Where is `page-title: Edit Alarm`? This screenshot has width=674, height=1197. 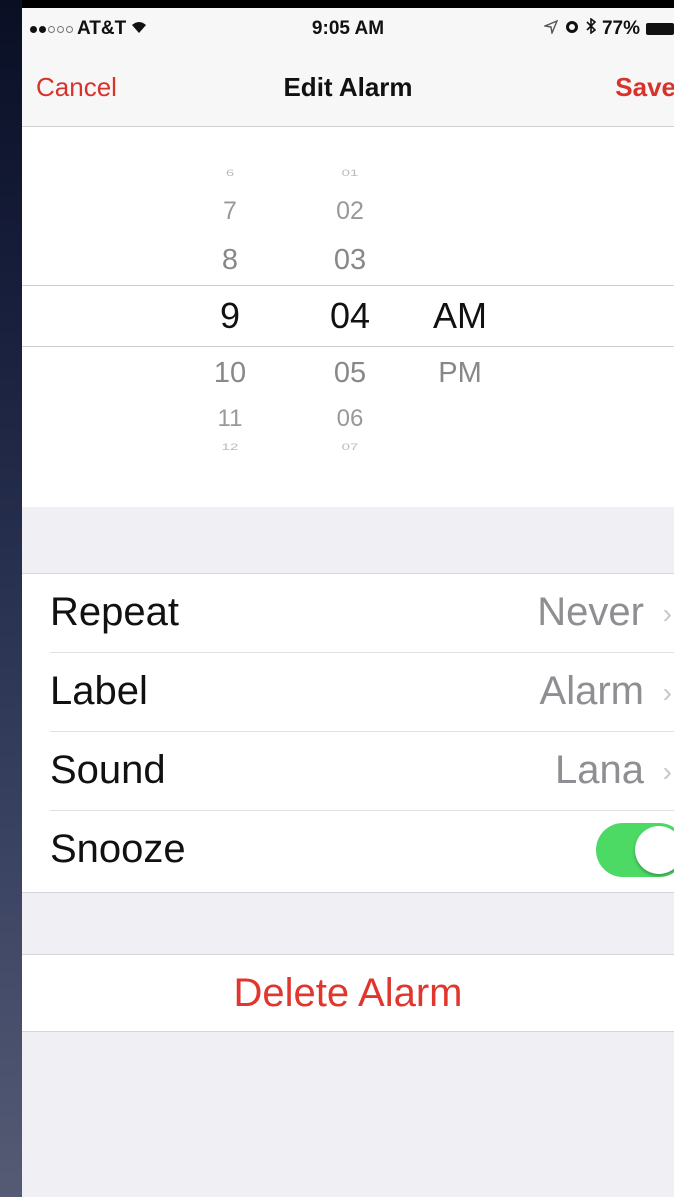
page-title: Edit Alarm is located at coordinates (348, 87).